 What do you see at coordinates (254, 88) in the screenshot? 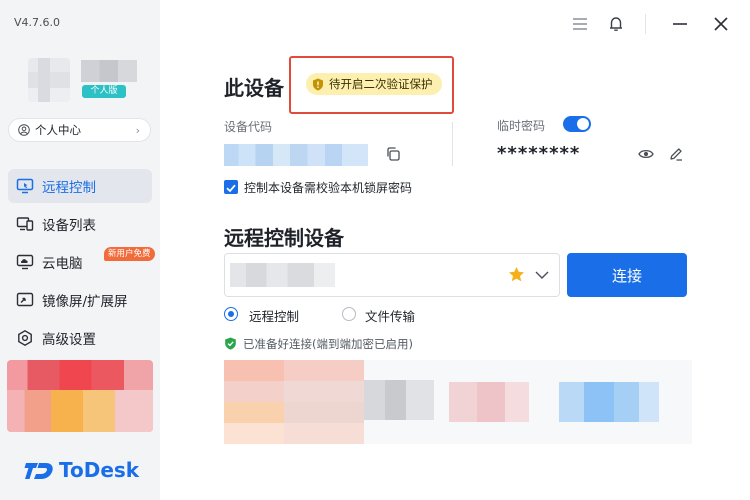
I see `this-device-title: 此设备` at bounding box center [254, 88].